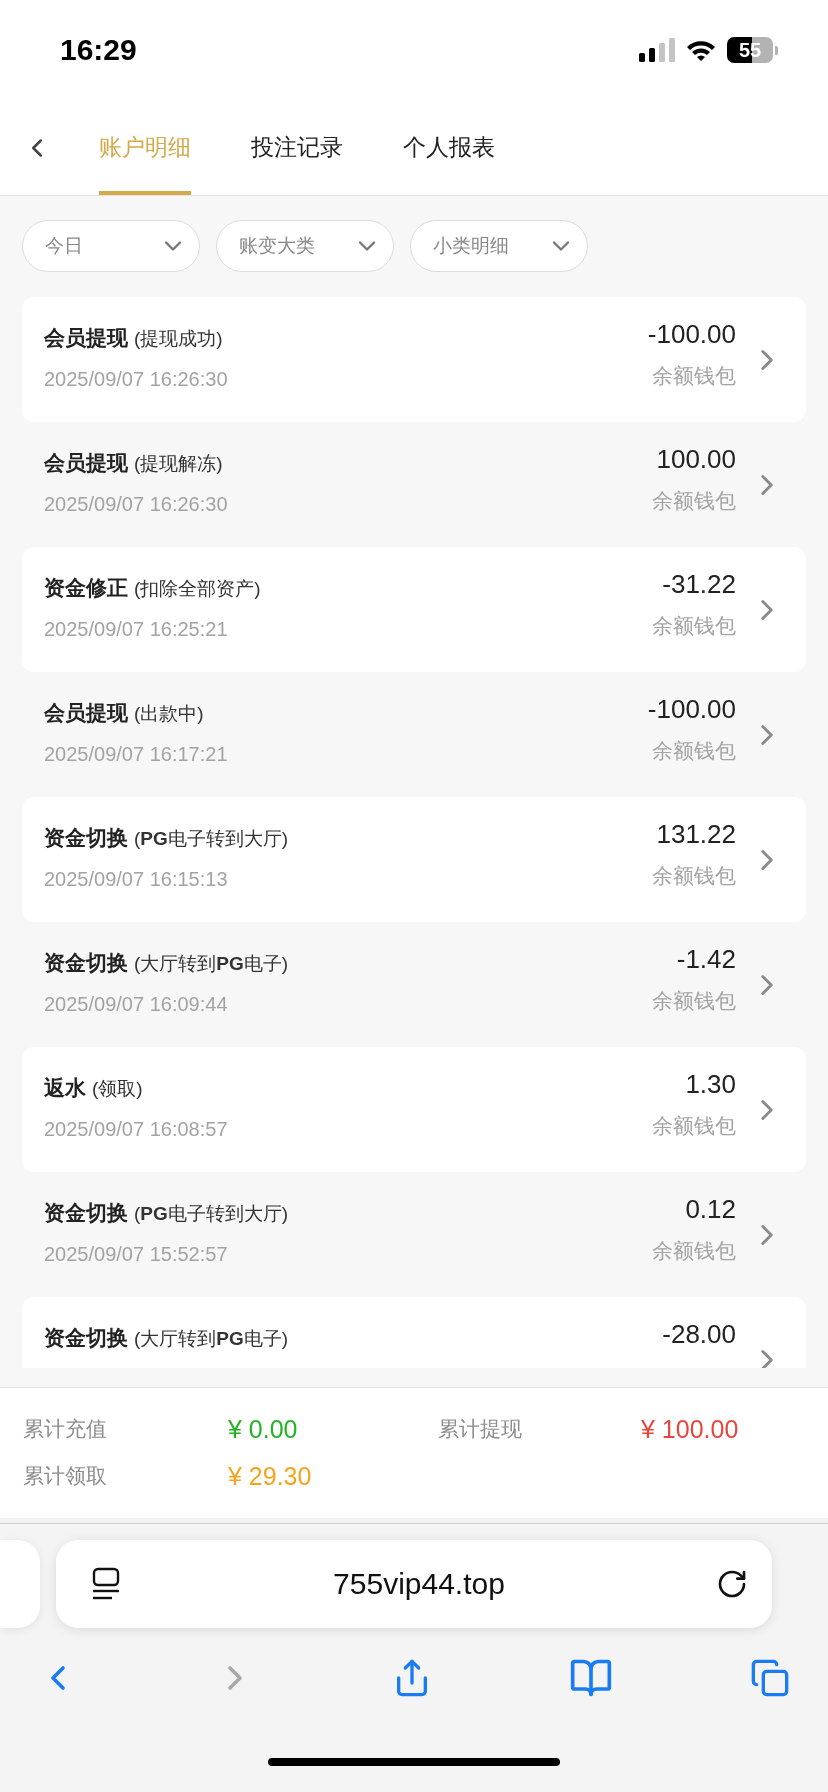 The width and height of the screenshot is (828, 1792). Describe the element at coordinates (414, 859) in the screenshot. I see `record-row: 资金切换 (PG电子转到大厅) 2025/09/07 16:15:13 131.22 余额钱包` at that location.